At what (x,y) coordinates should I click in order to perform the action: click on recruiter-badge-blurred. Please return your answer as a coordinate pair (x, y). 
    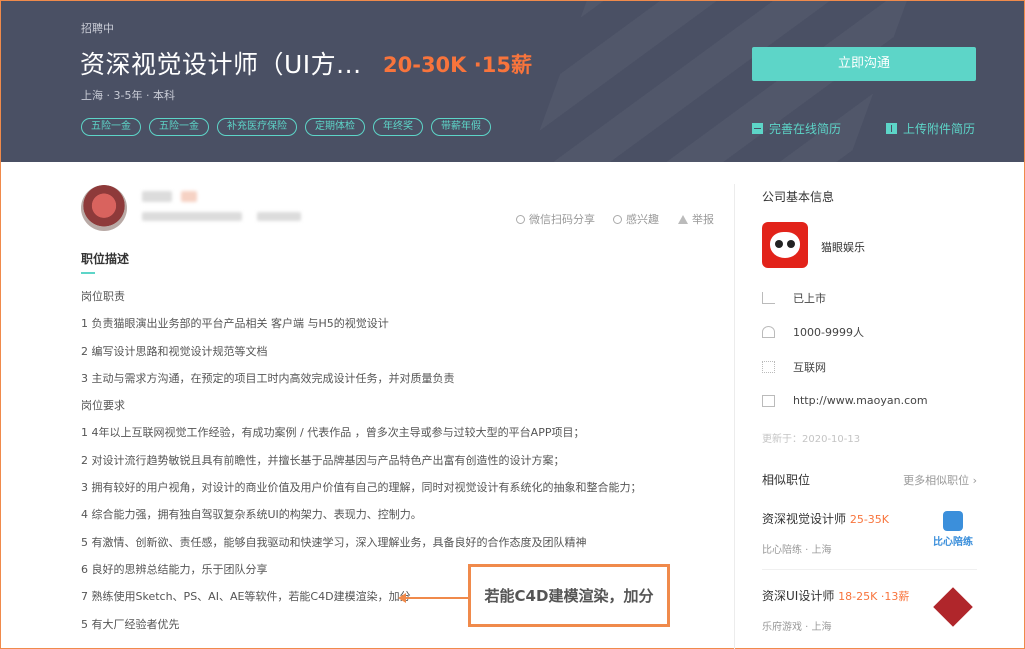
    Looking at the image, I should click on (189, 196).